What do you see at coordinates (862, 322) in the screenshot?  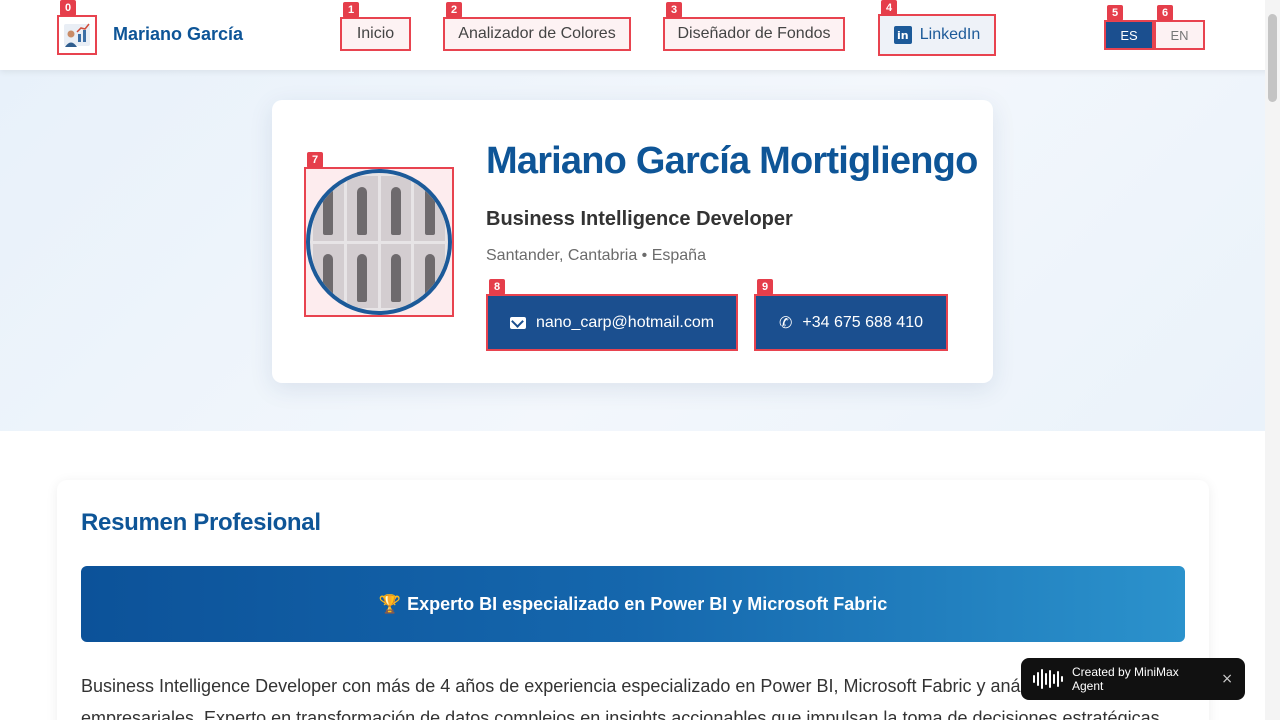 I see `phone-label: +34 675 688 410` at bounding box center [862, 322].